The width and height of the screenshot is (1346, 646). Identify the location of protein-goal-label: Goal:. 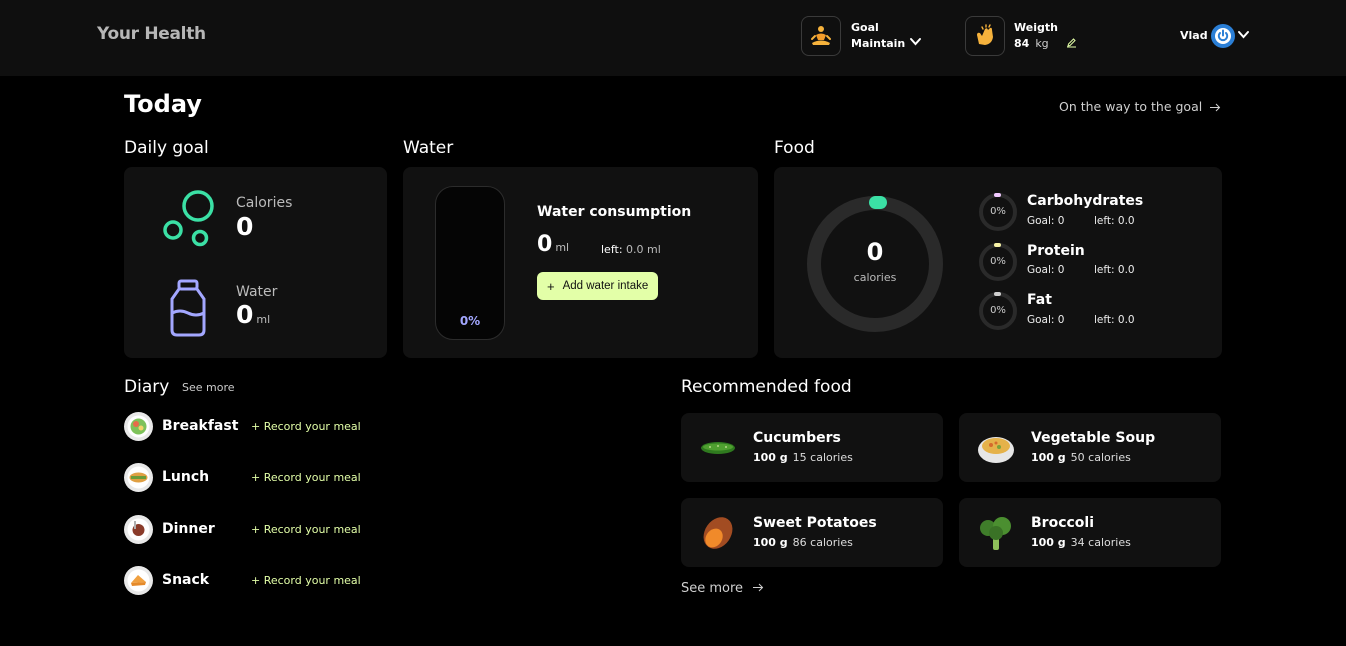
(1041, 270).